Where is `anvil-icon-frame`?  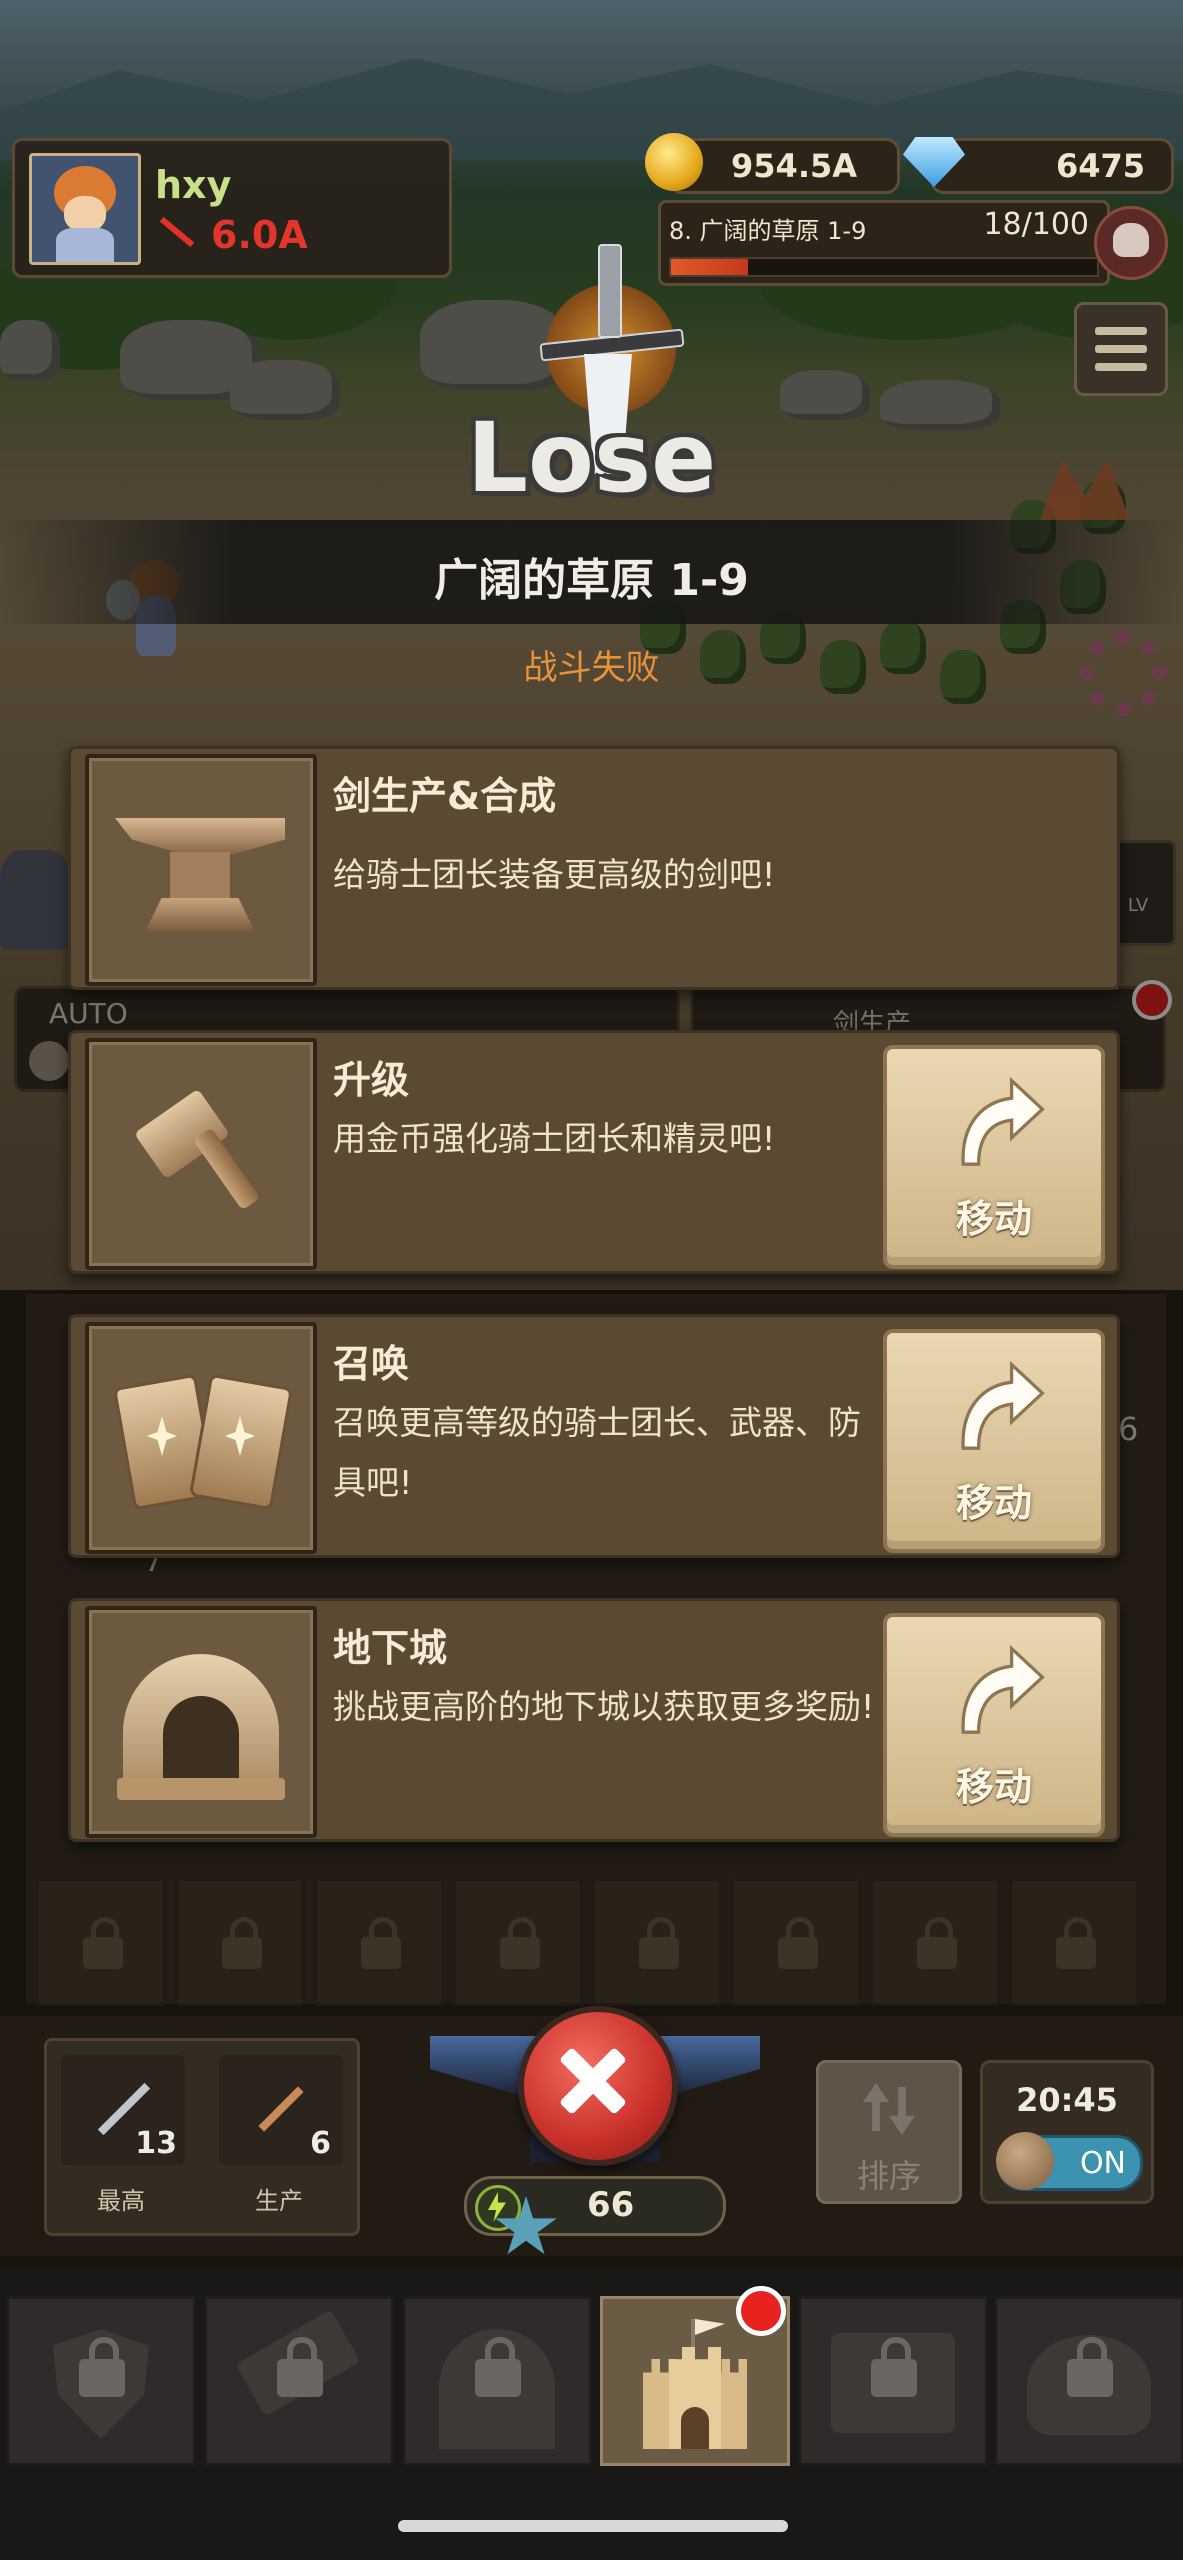
anvil-icon-frame is located at coordinates (201, 870).